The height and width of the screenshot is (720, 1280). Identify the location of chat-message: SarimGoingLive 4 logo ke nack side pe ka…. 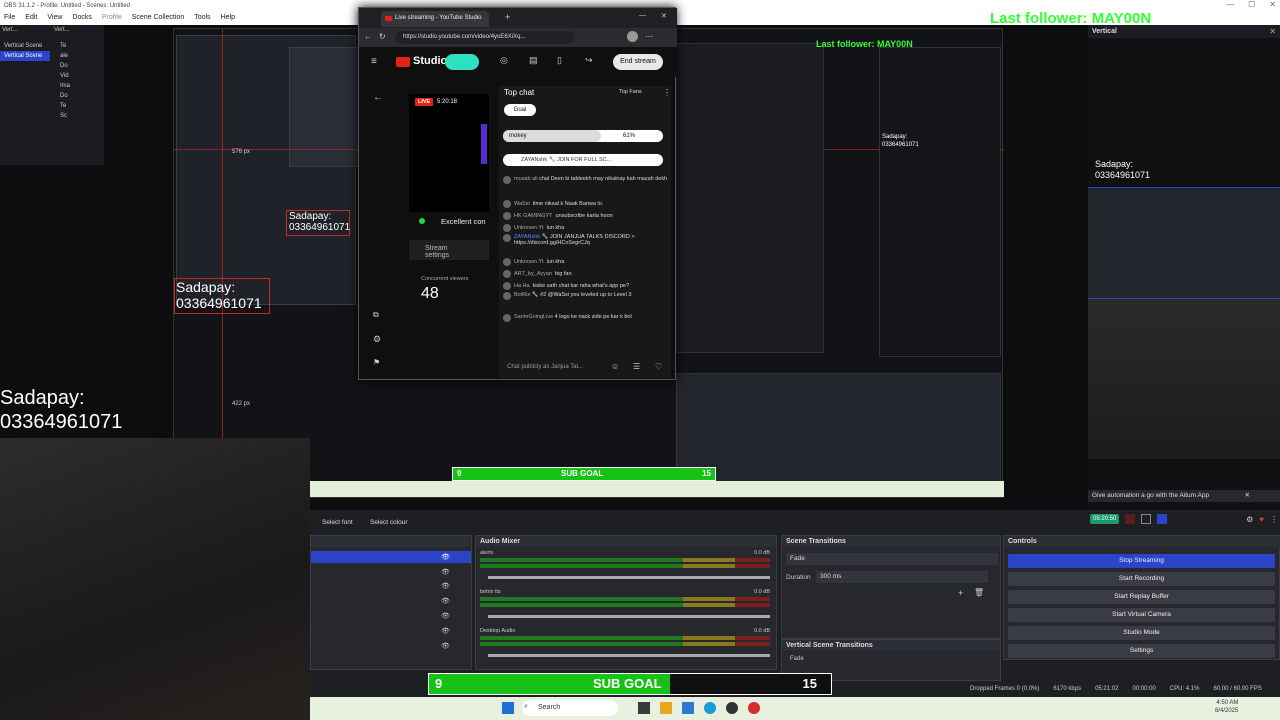
(585, 324).